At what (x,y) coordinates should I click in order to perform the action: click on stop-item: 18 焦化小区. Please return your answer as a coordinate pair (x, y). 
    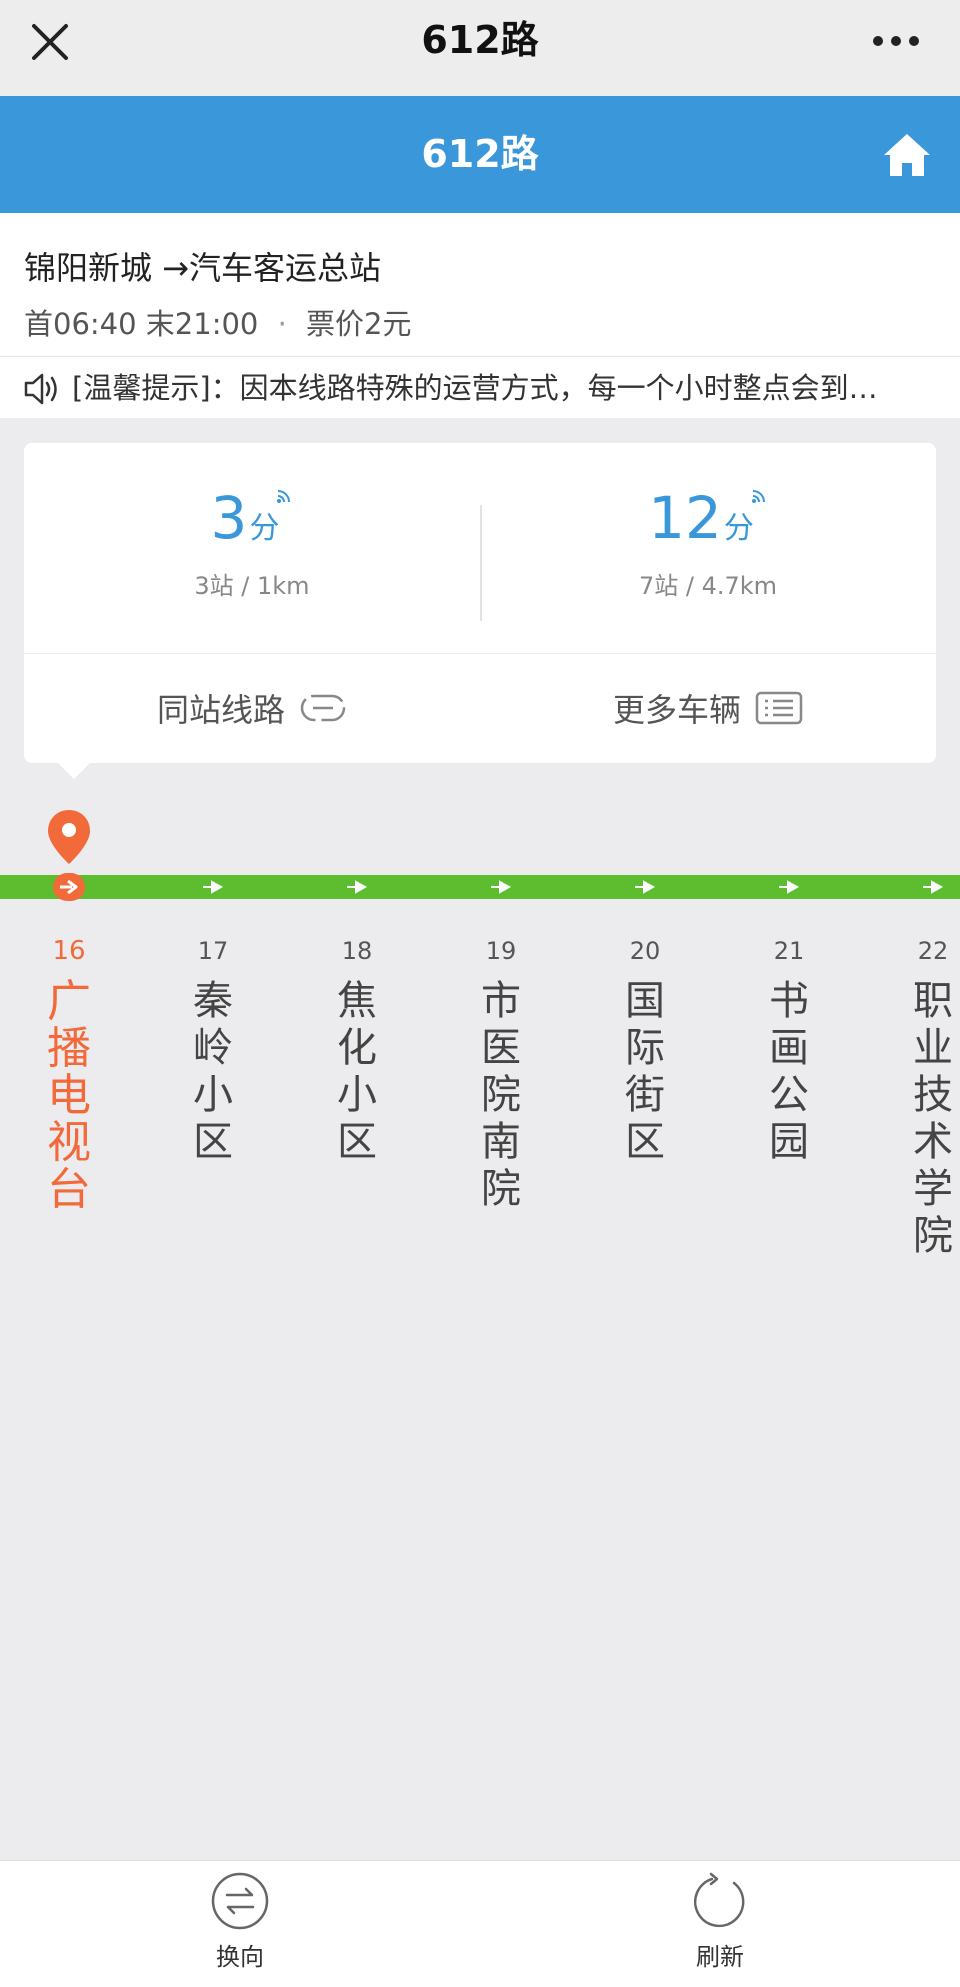
    Looking at the image, I should click on (357, 1050).